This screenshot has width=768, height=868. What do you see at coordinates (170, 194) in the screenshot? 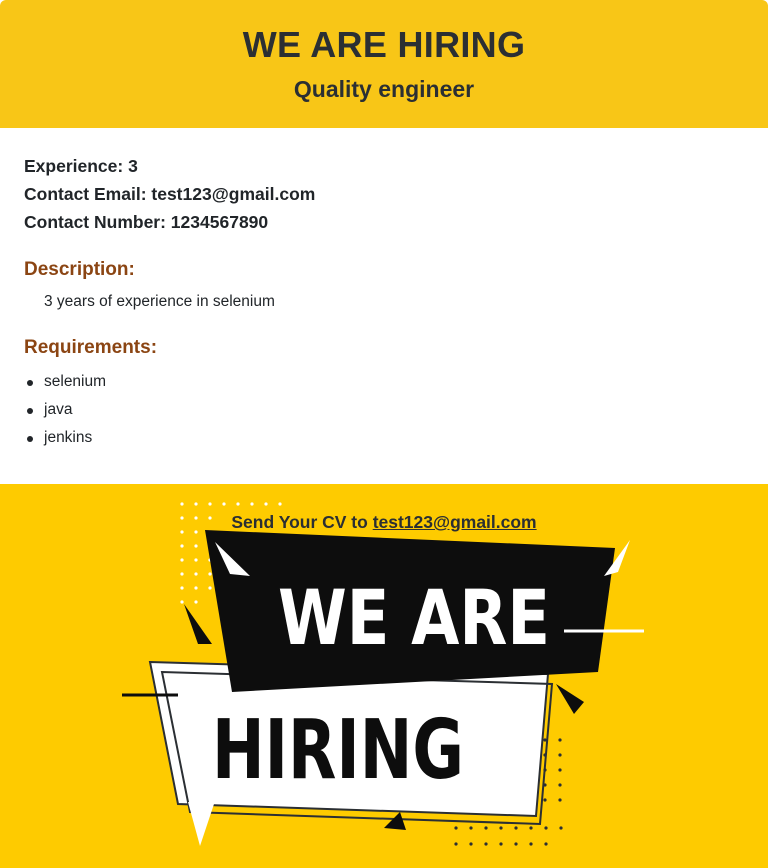
I see `contact-email-text: Contact Email: test123@gmail.com` at bounding box center [170, 194].